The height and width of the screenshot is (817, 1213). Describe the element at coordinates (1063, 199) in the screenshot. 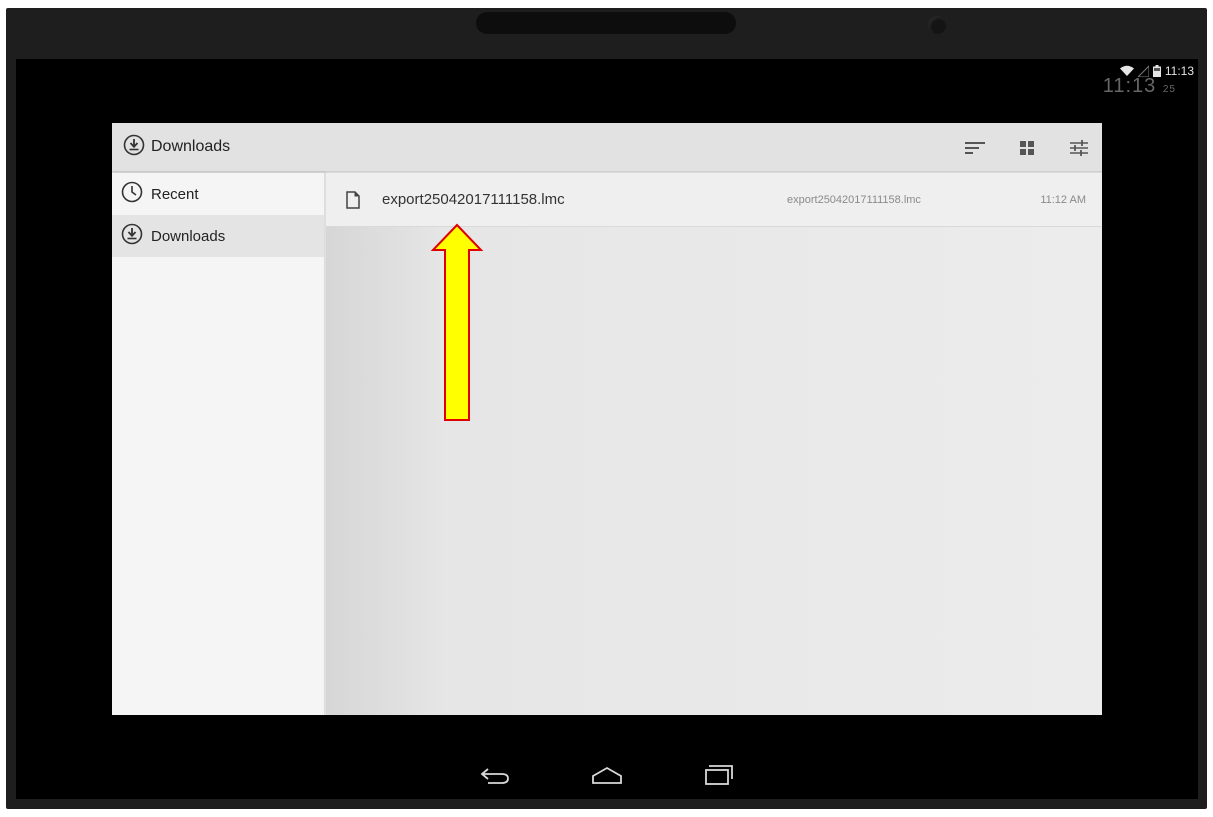

I see `file-date: 11:12 AM` at that location.